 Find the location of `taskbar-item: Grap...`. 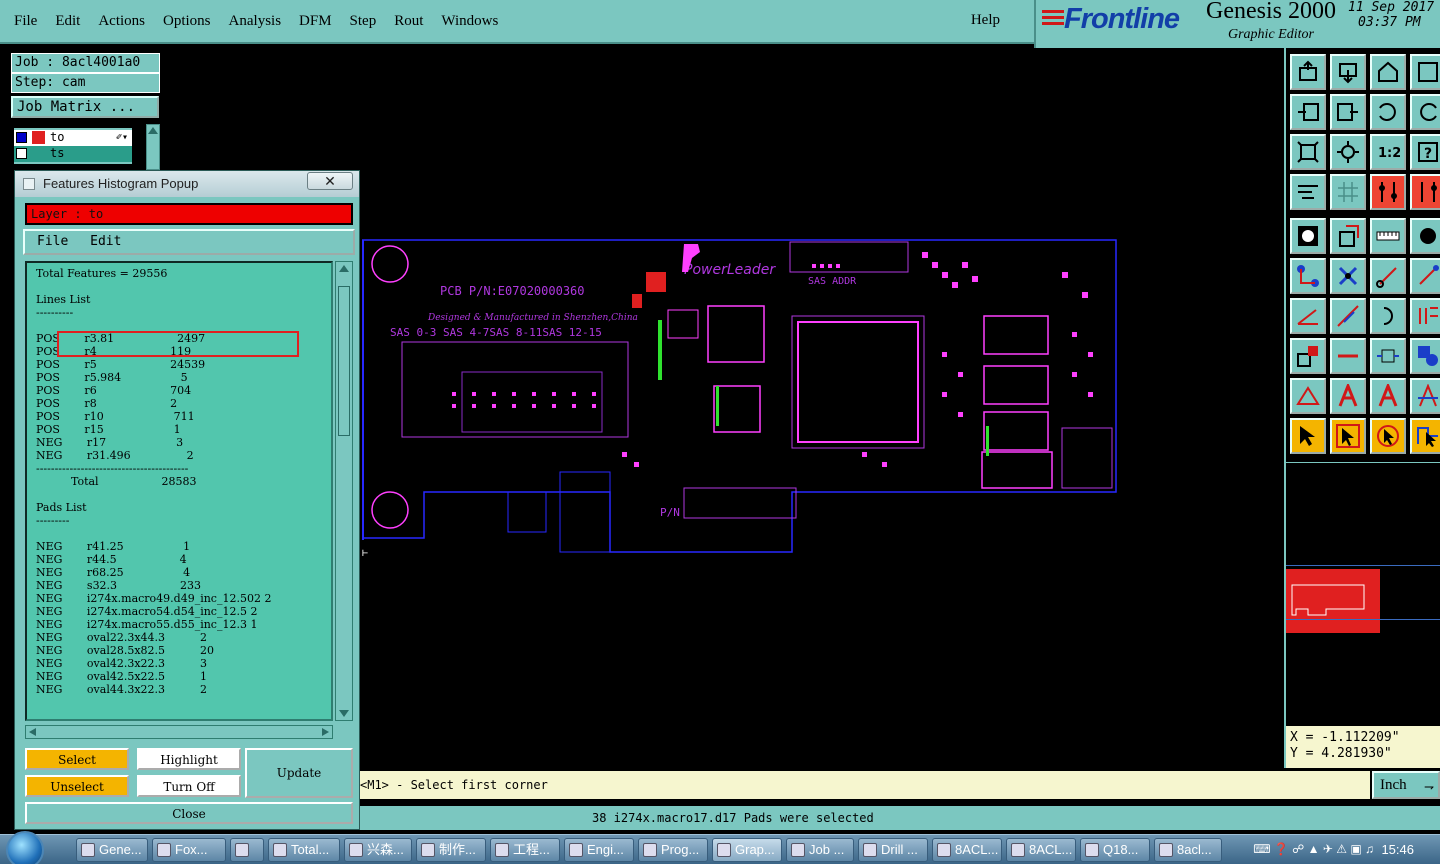

taskbar-item: Grap... is located at coordinates (747, 850).